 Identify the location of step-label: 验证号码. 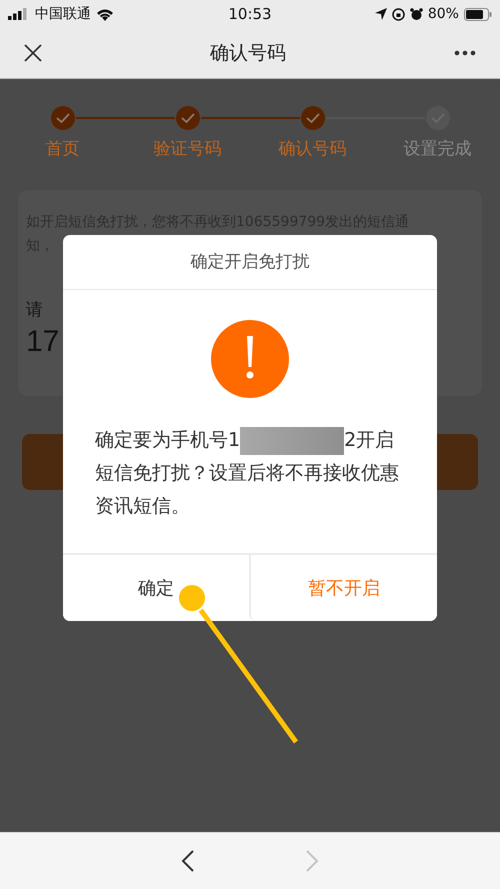
(188, 149).